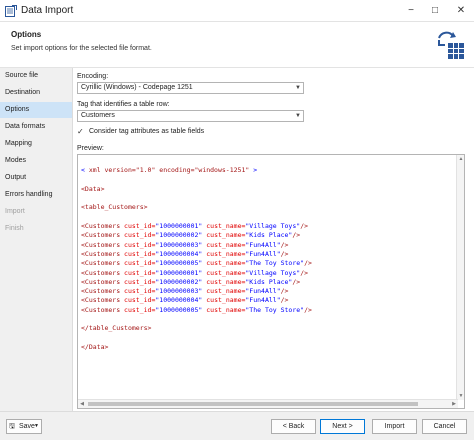 The width and height of the screenshot is (474, 440). I want to click on scroll-left-icon: ◀, so click(82, 404).